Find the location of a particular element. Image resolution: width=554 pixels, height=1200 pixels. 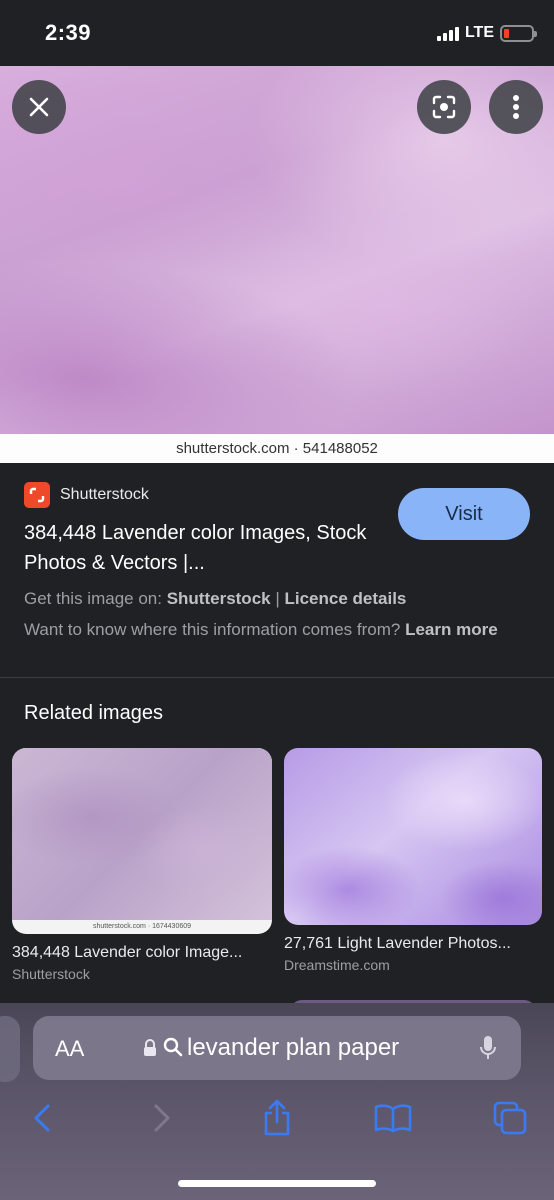

bookmarks-button is located at coordinates (393, 1118).